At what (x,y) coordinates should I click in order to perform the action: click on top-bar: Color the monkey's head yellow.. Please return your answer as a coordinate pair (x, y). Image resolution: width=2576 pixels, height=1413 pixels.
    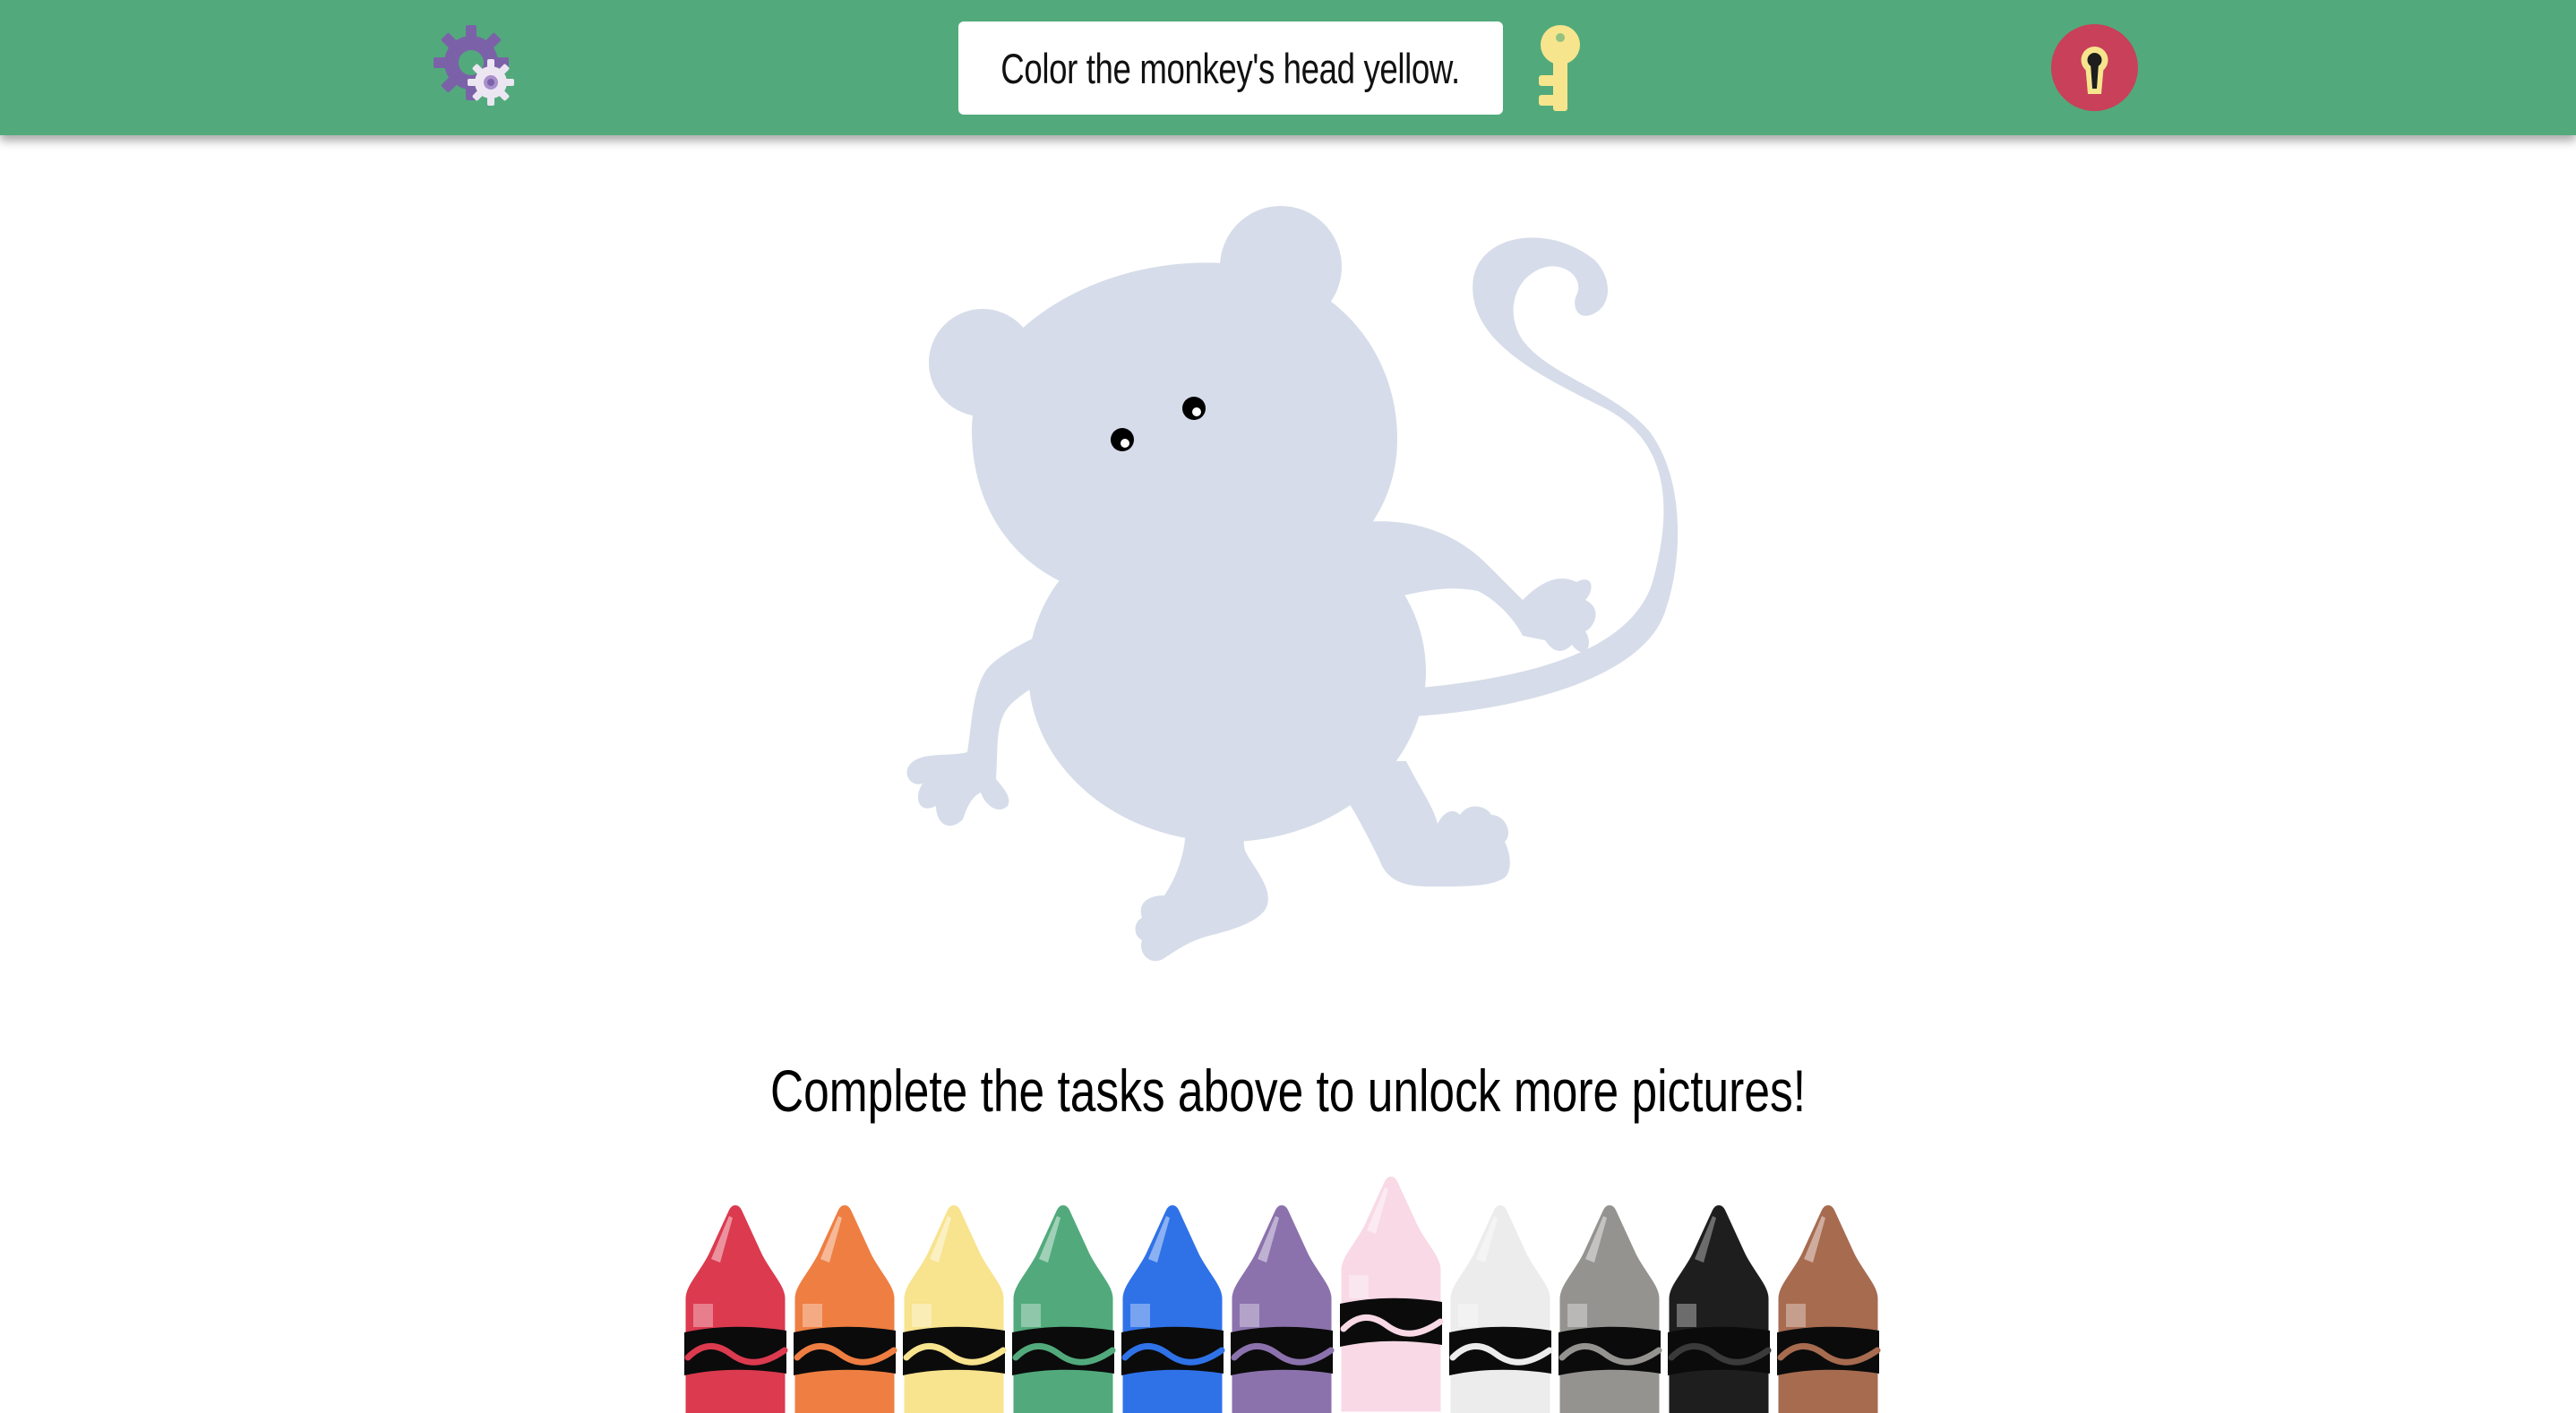
    Looking at the image, I should click on (1288, 67).